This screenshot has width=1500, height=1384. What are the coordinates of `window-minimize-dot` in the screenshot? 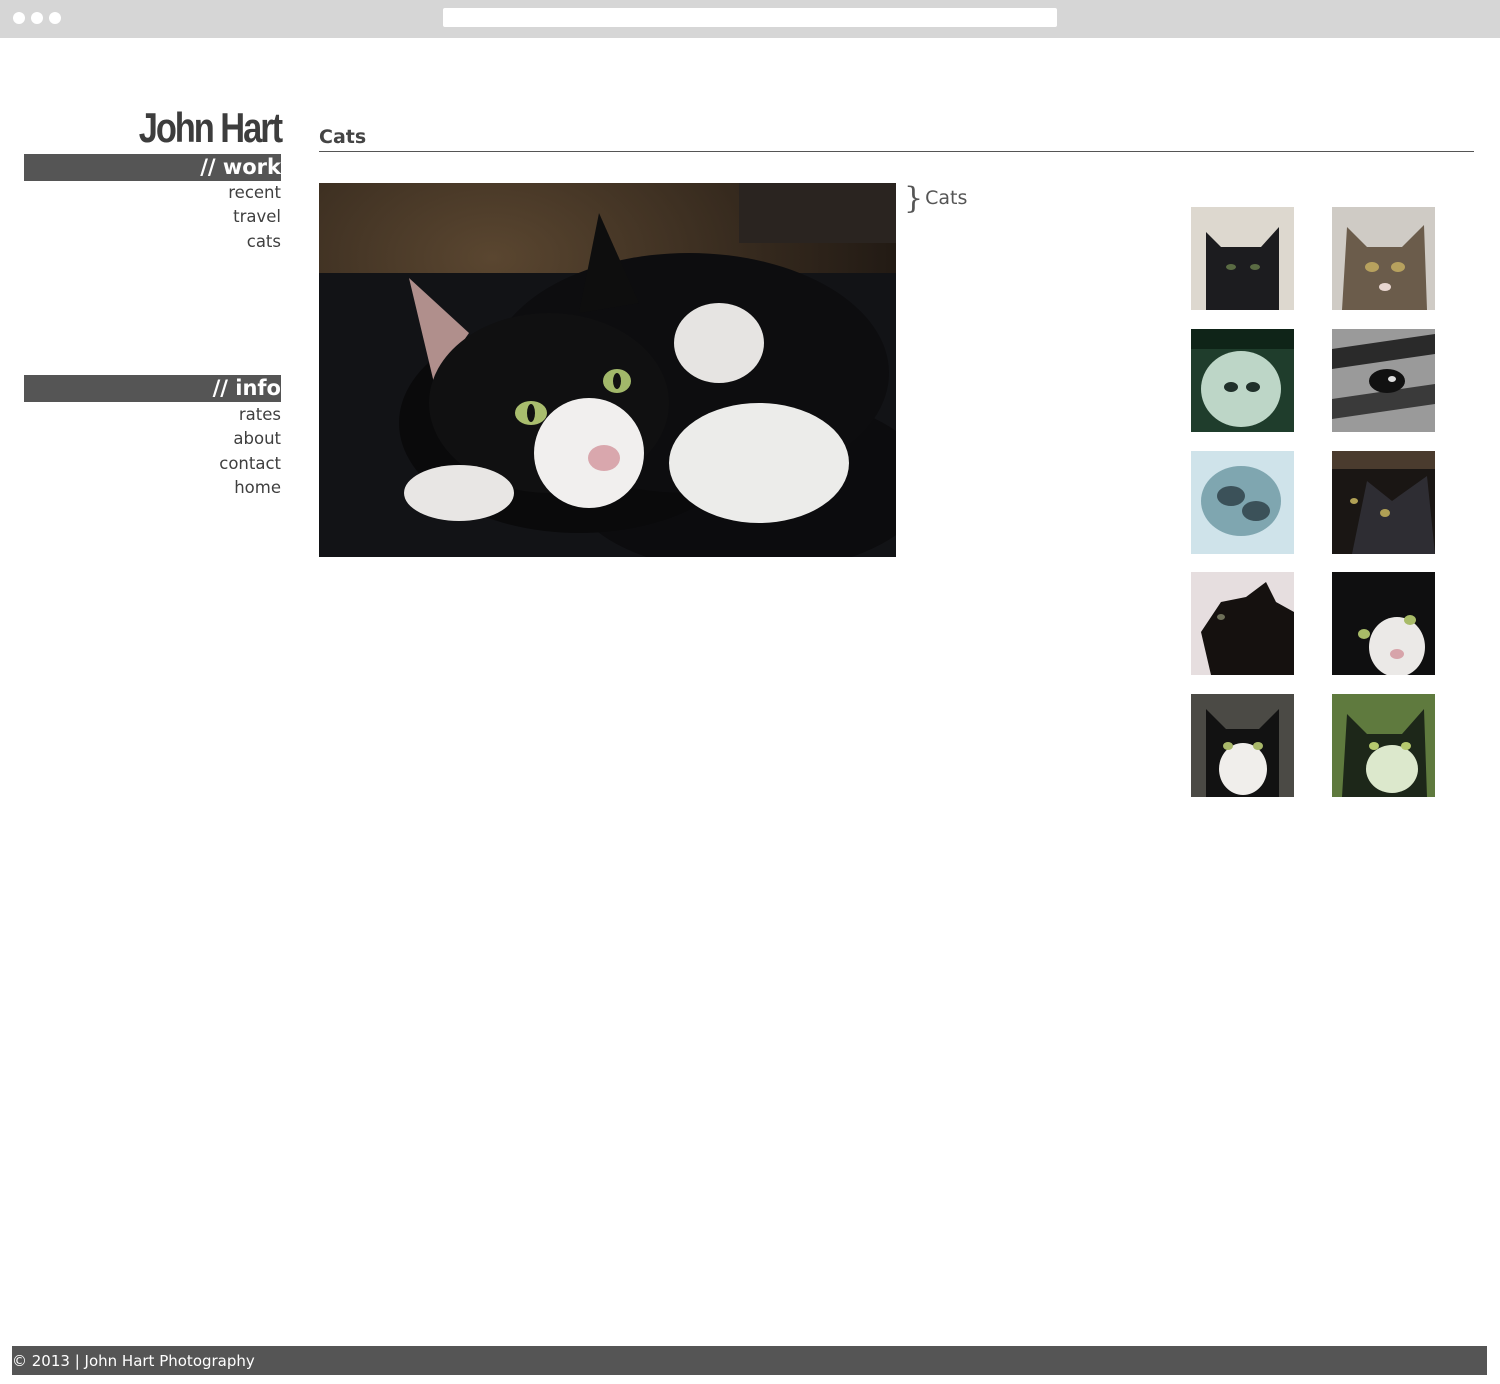 It's located at (37, 18).